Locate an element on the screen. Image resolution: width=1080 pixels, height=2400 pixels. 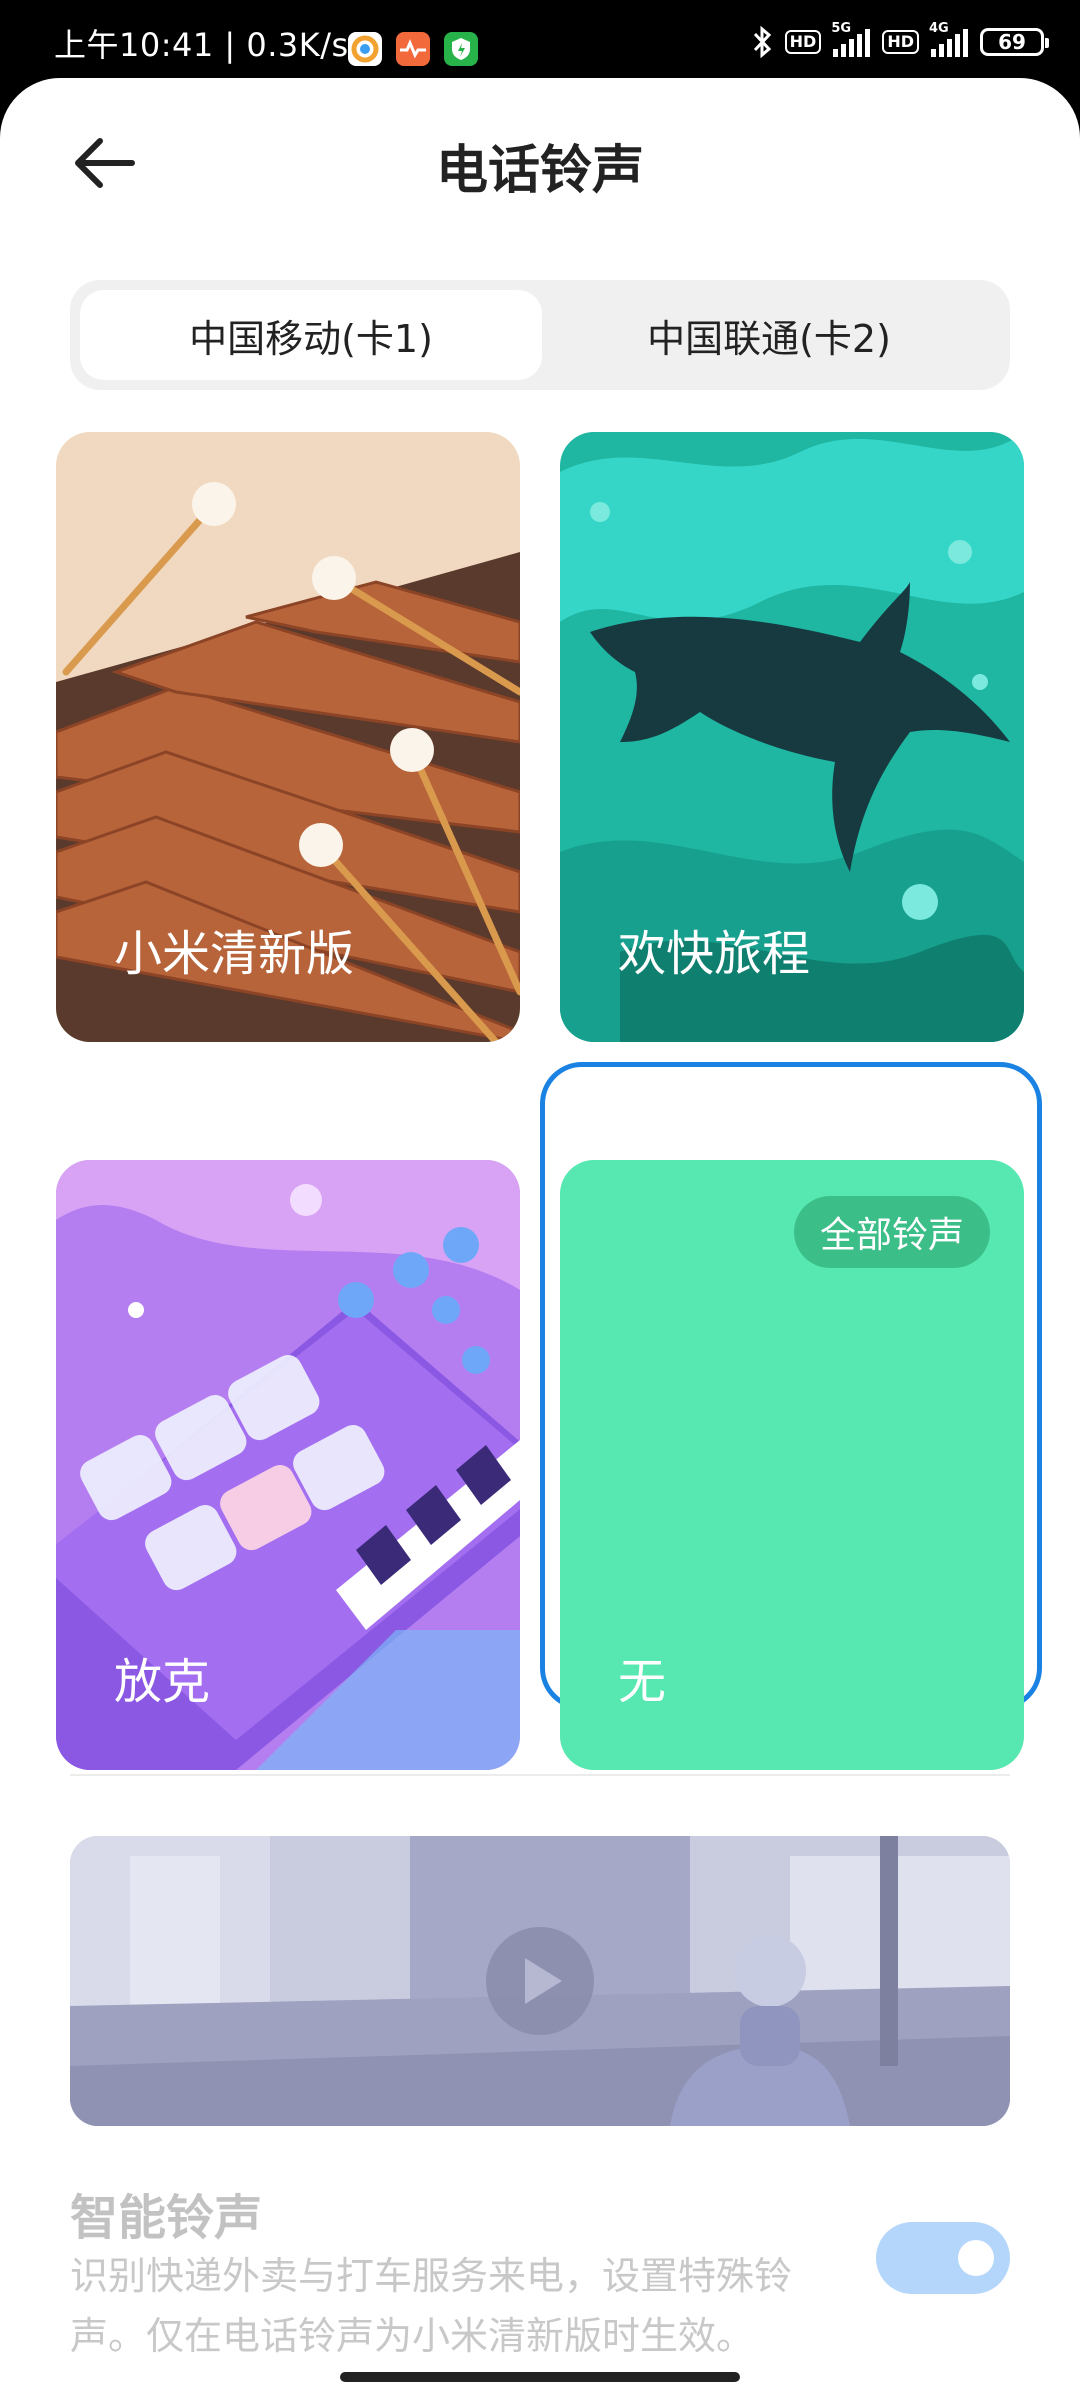
smart-ringtone-video is located at coordinates (540, 1981).